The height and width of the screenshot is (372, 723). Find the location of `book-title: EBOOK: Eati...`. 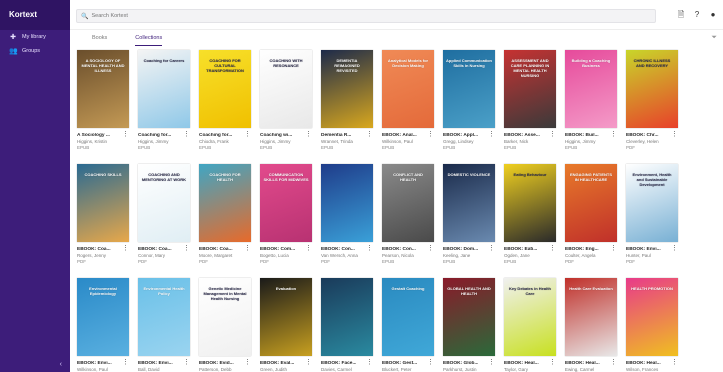

book-title: EBOOK: Eati... is located at coordinates (520, 249).